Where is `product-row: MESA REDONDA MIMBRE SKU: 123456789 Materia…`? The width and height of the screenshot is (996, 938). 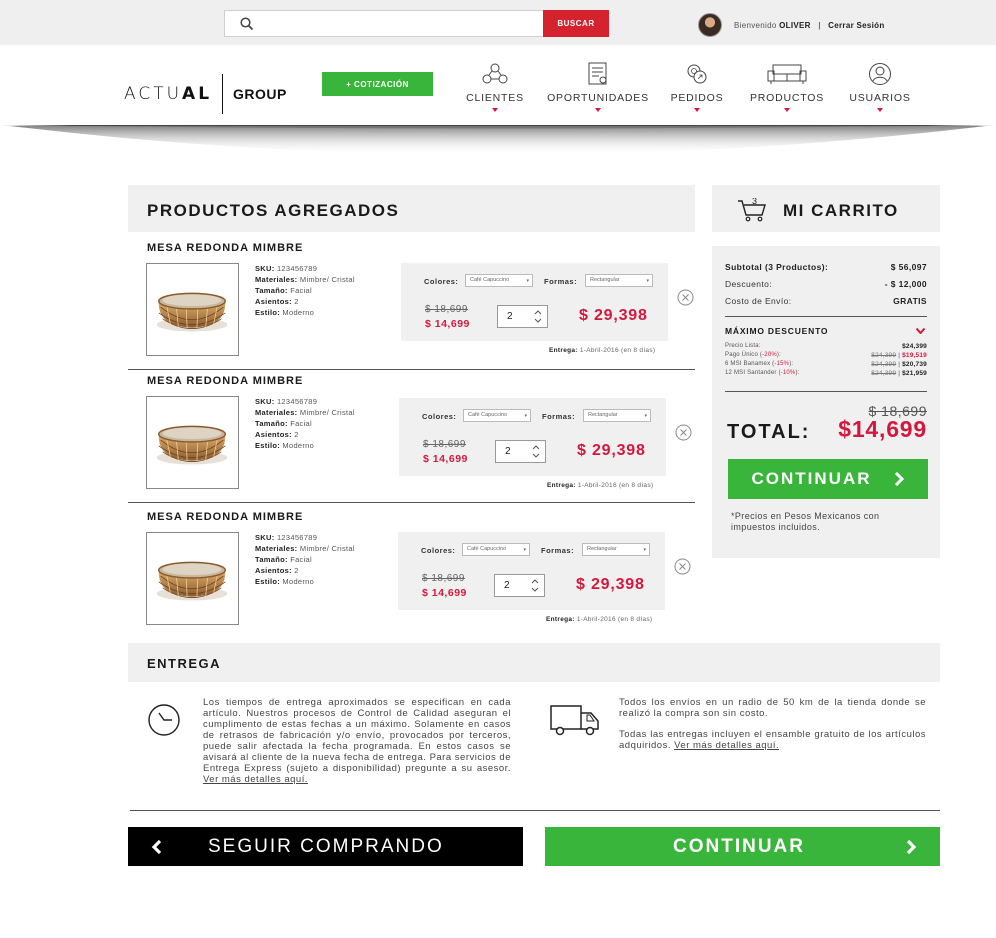 product-row: MESA REDONDA MIMBRE SKU: 123456789 Materia… is located at coordinates (411, 573).